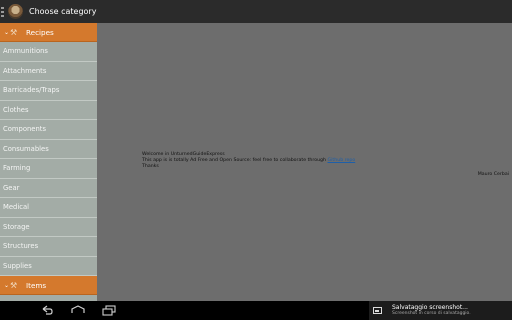 Image resolution: width=512 pixels, height=320 pixels. What do you see at coordinates (48, 110) in the screenshot?
I see `category-item-clothes: Clothes` at bounding box center [48, 110].